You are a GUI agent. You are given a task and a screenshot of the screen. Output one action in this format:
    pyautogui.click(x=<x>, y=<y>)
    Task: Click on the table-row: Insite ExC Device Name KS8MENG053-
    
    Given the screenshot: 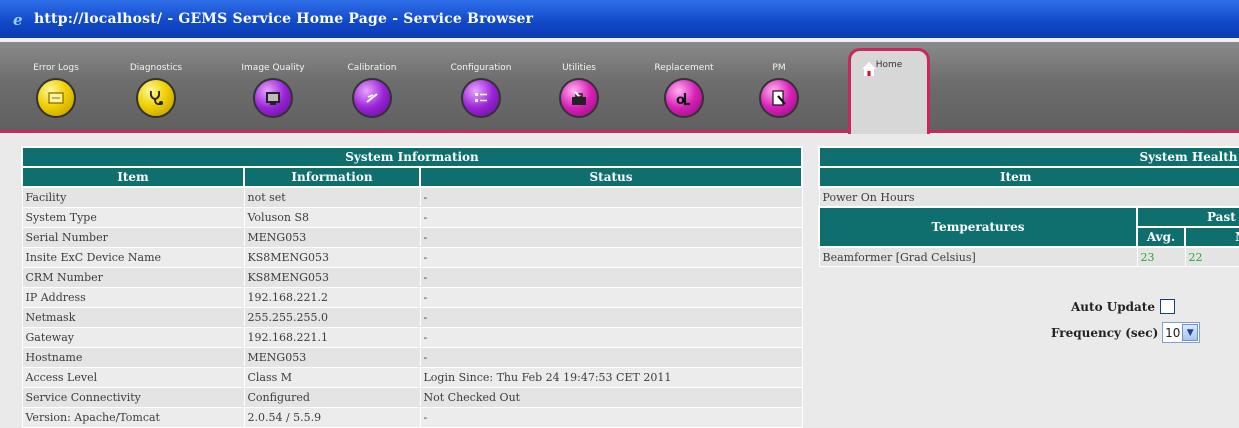 What is the action you would take?
    pyautogui.click(x=412, y=257)
    